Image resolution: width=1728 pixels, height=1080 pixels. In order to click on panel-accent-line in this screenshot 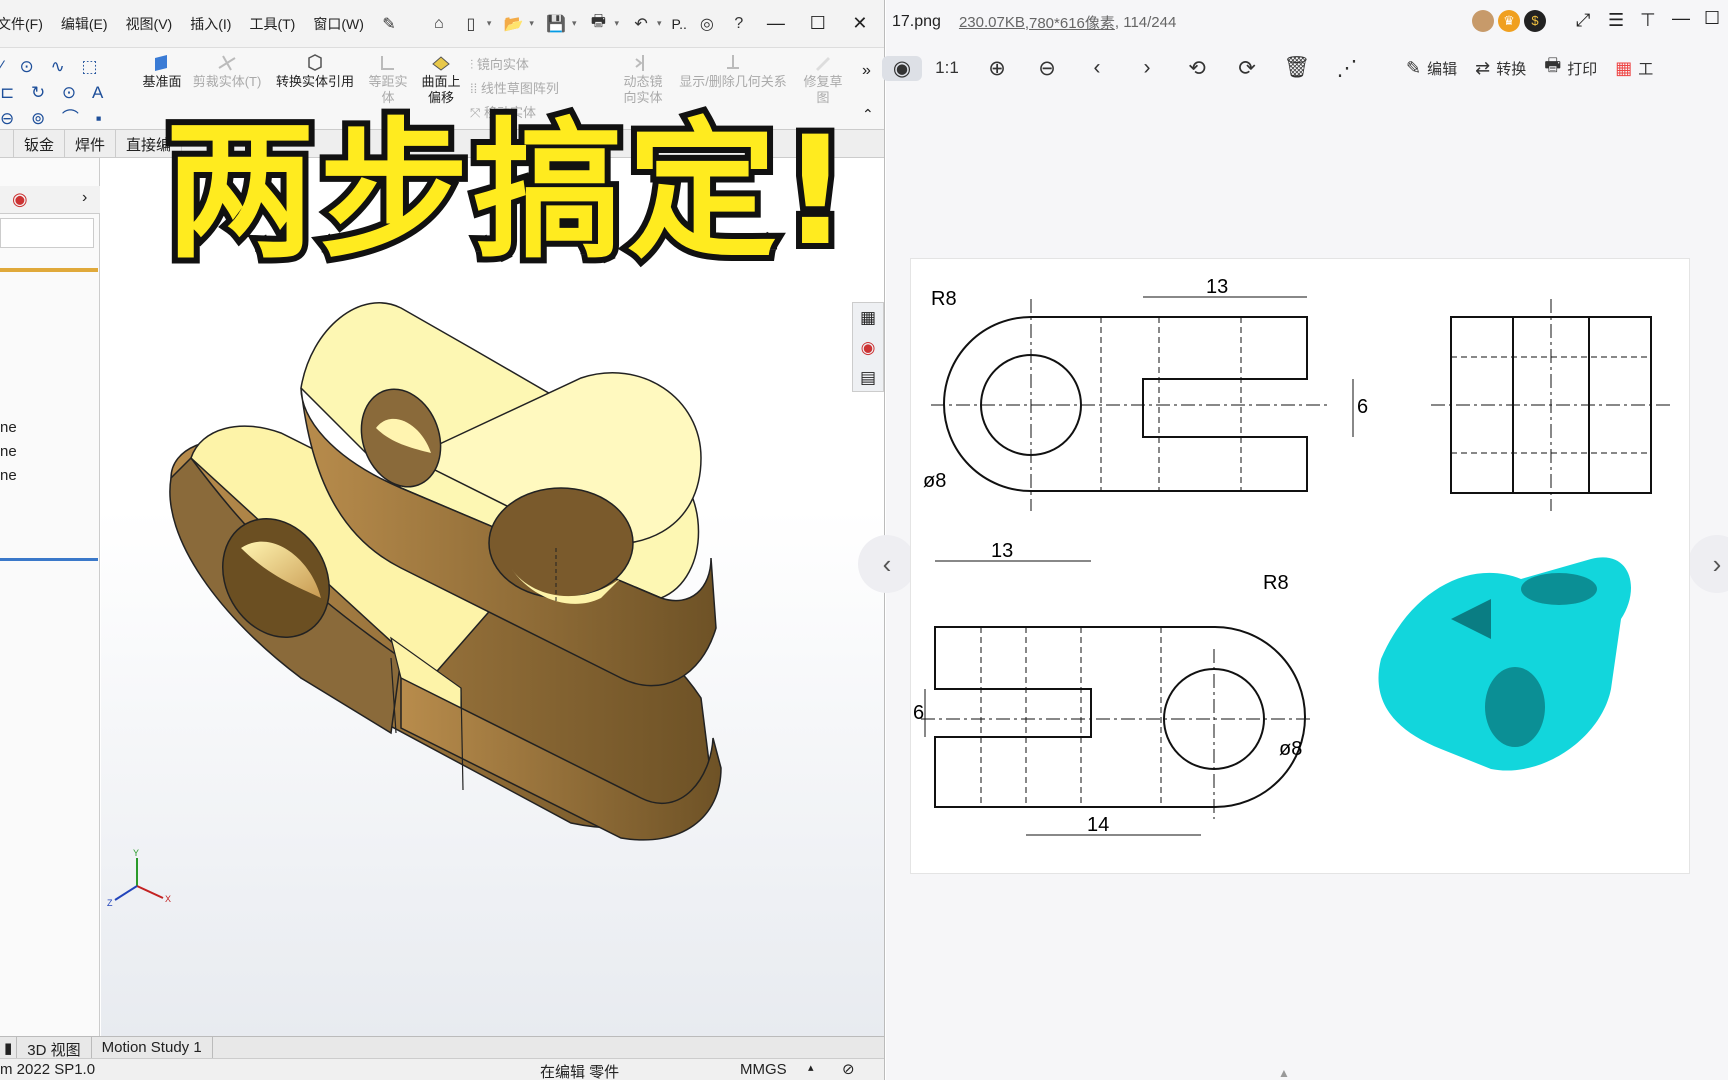, I will do `click(49, 270)`.